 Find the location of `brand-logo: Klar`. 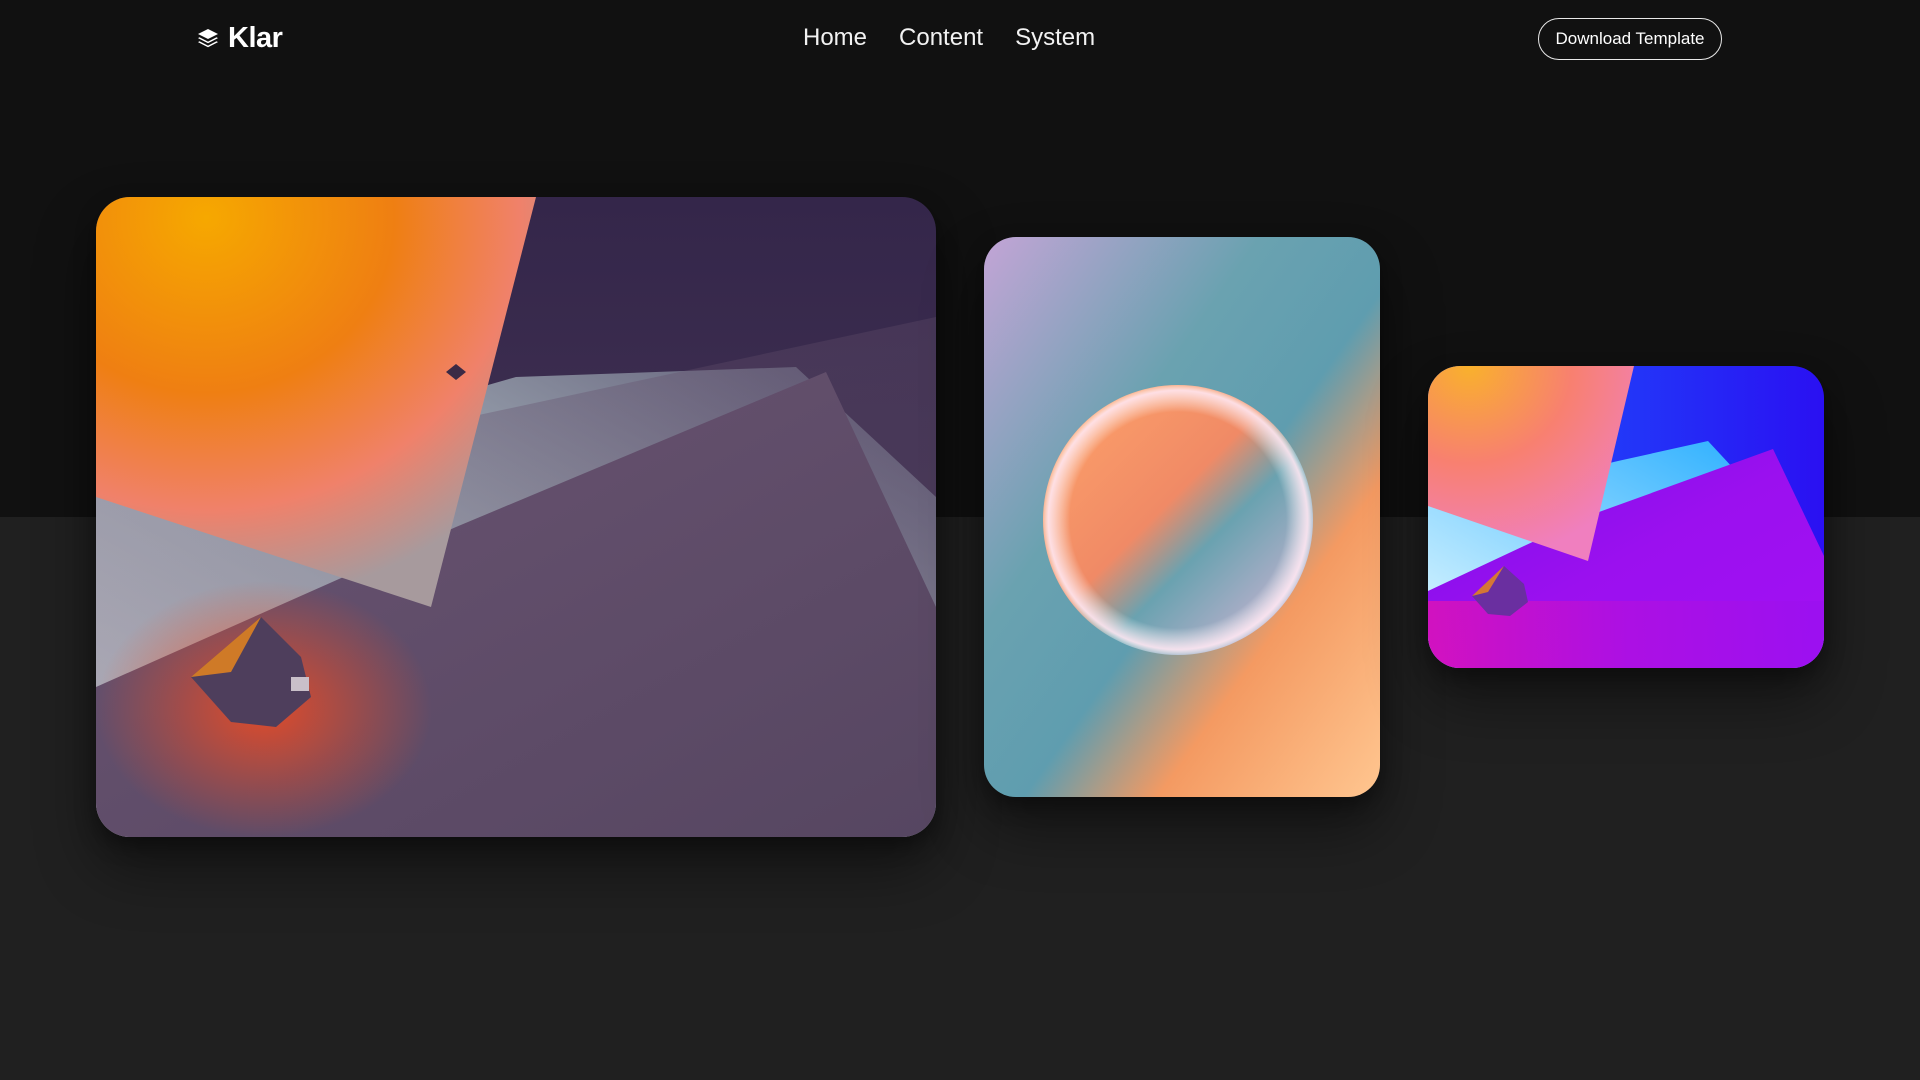

brand-logo: Klar is located at coordinates (239, 38).